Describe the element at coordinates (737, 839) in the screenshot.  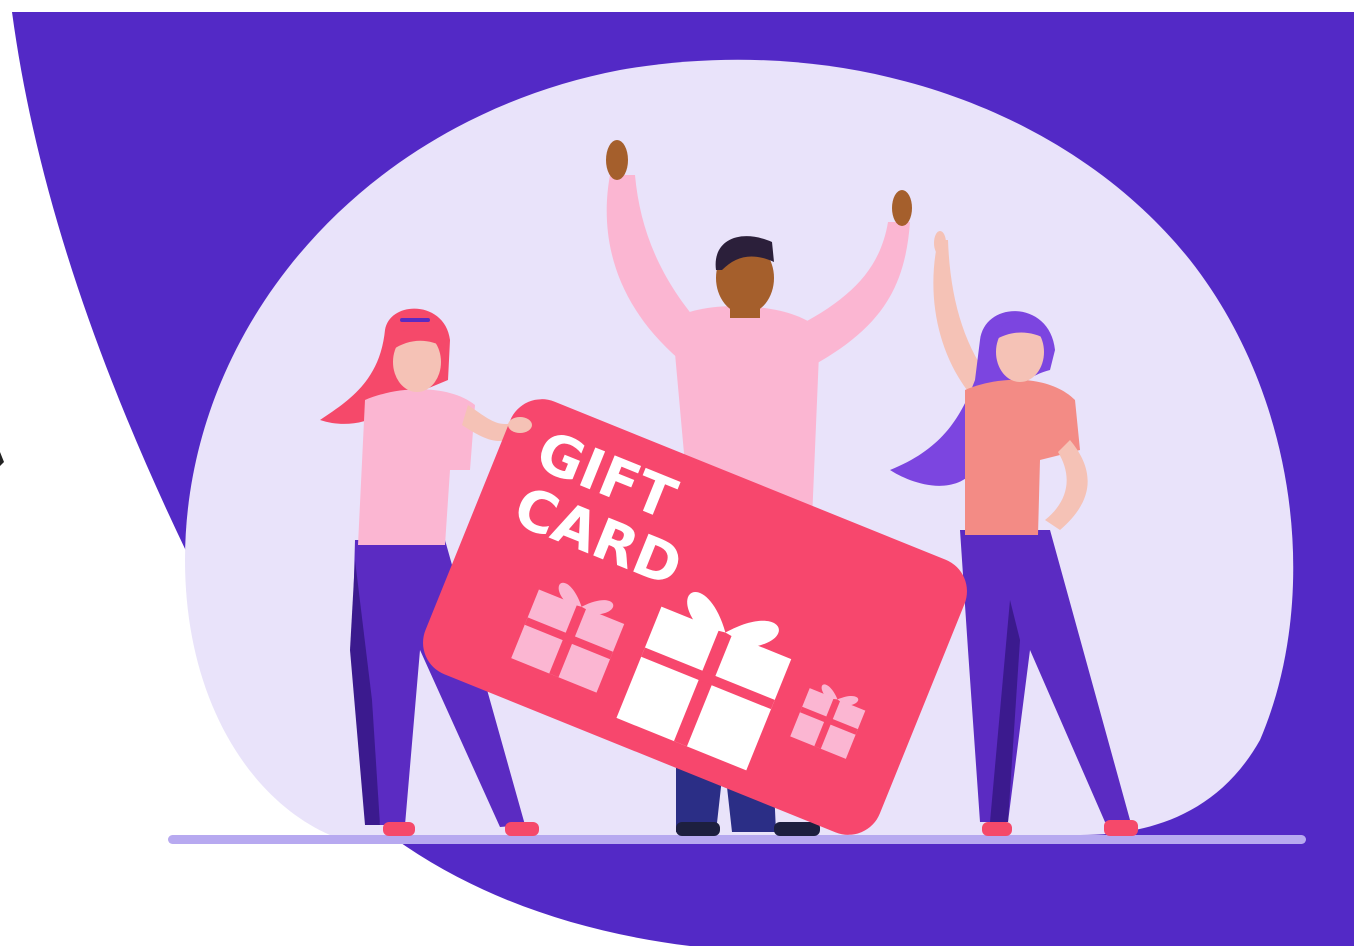
I see `floor-line` at that location.